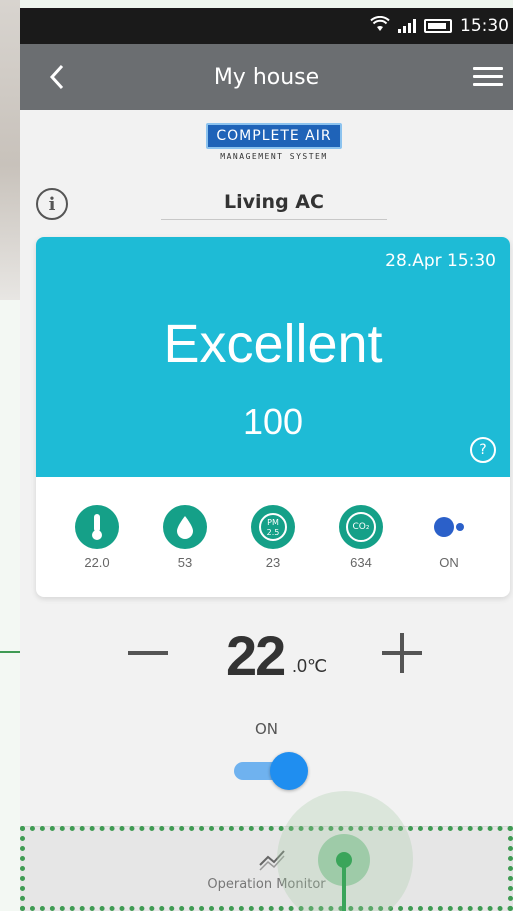 The height and width of the screenshot is (911, 513). I want to click on air-quality-score: 100, so click(273, 421).